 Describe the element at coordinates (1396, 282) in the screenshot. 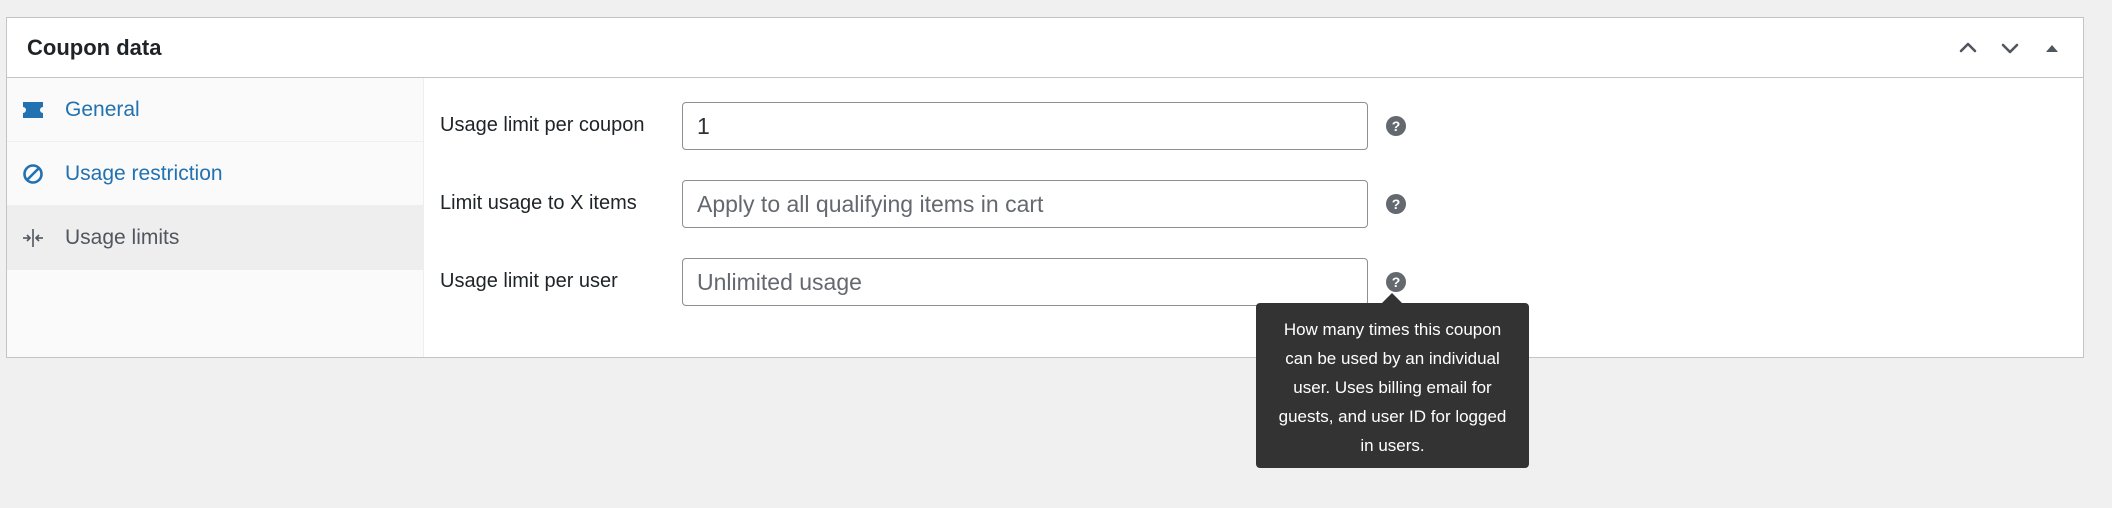

I see `help-tip-usage-limit-per-user: ?` at that location.